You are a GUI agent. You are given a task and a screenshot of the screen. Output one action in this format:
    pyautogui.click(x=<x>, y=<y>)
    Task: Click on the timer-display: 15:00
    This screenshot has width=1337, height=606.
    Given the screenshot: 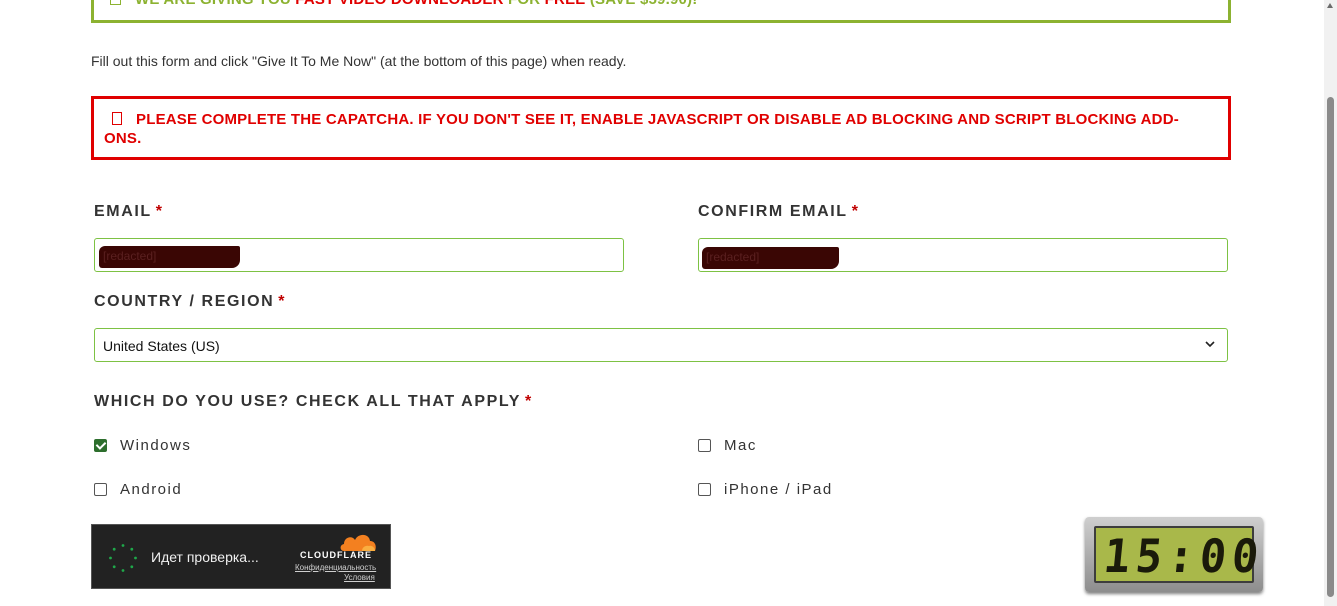 What is the action you would take?
    pyautogui.click(x=1180, y=554)
    